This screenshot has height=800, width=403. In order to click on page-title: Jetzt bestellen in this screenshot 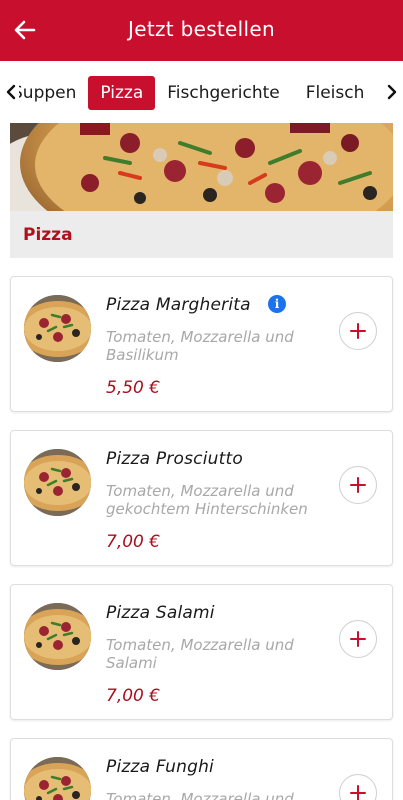, I will do `click(201, 29)`.